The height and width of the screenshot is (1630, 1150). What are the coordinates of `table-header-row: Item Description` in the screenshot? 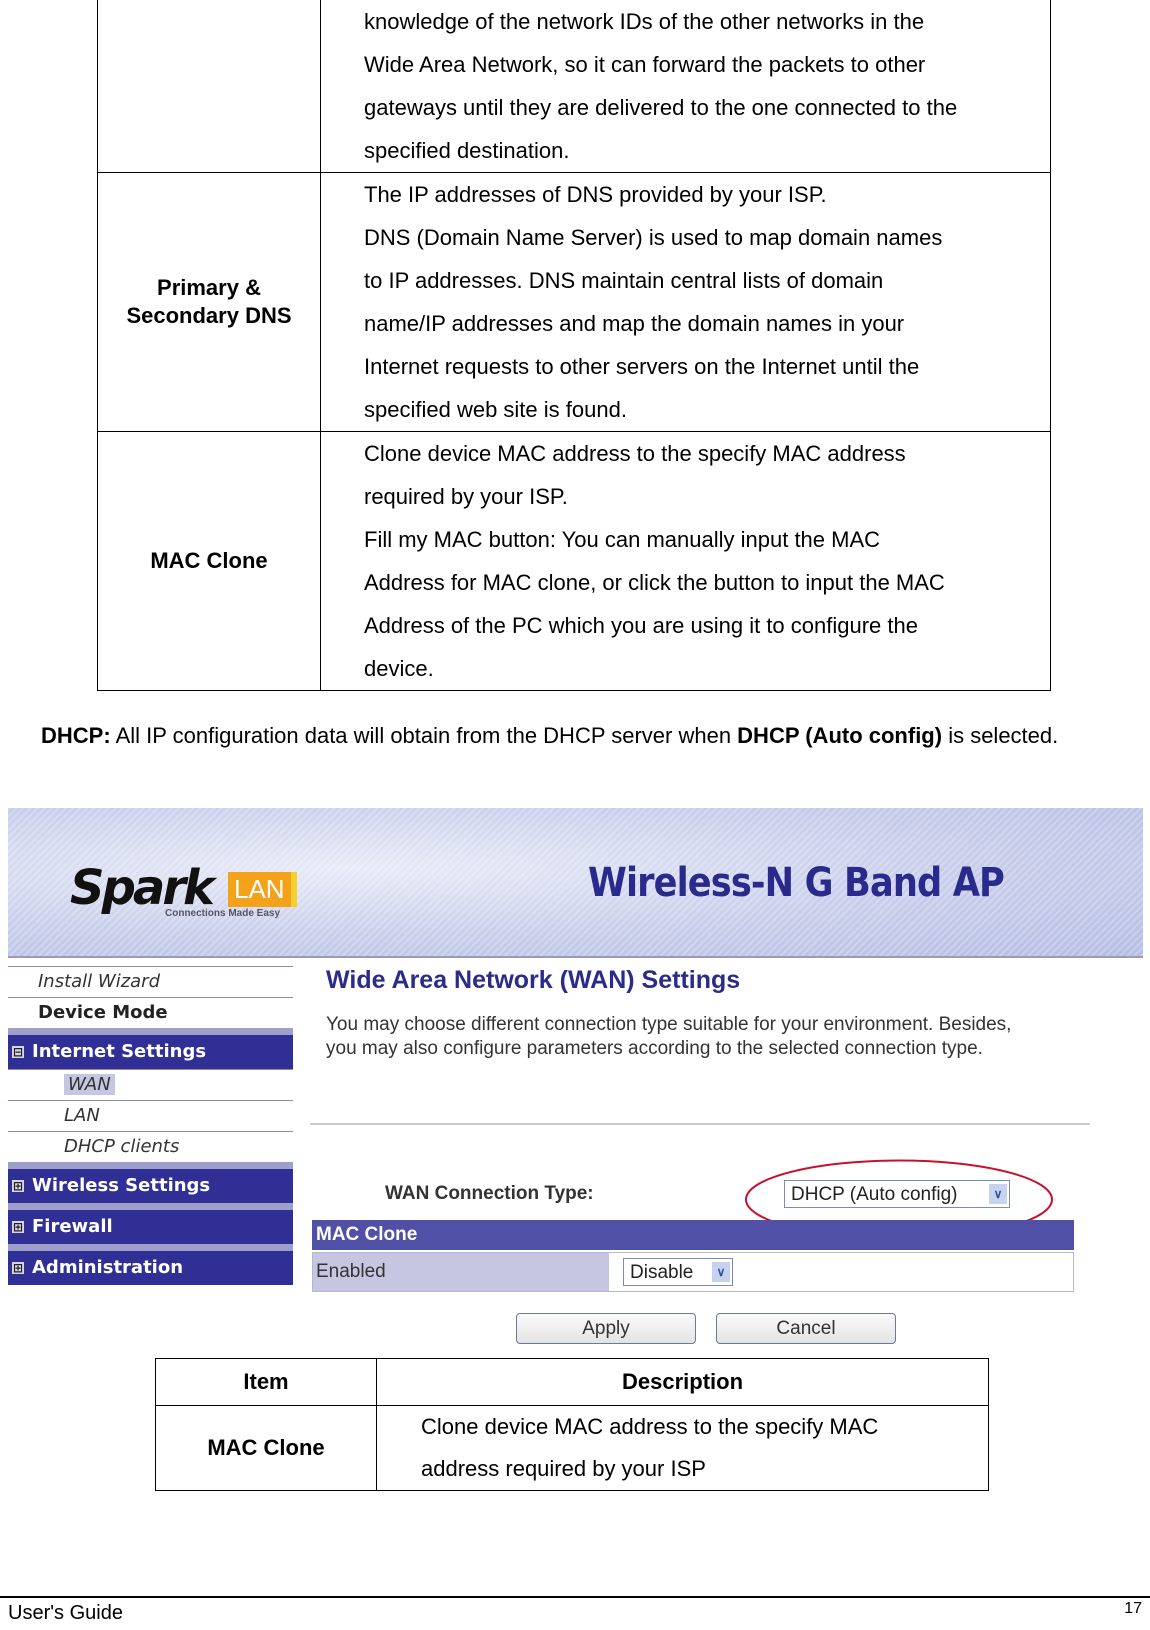 It's located at (572, 1382).